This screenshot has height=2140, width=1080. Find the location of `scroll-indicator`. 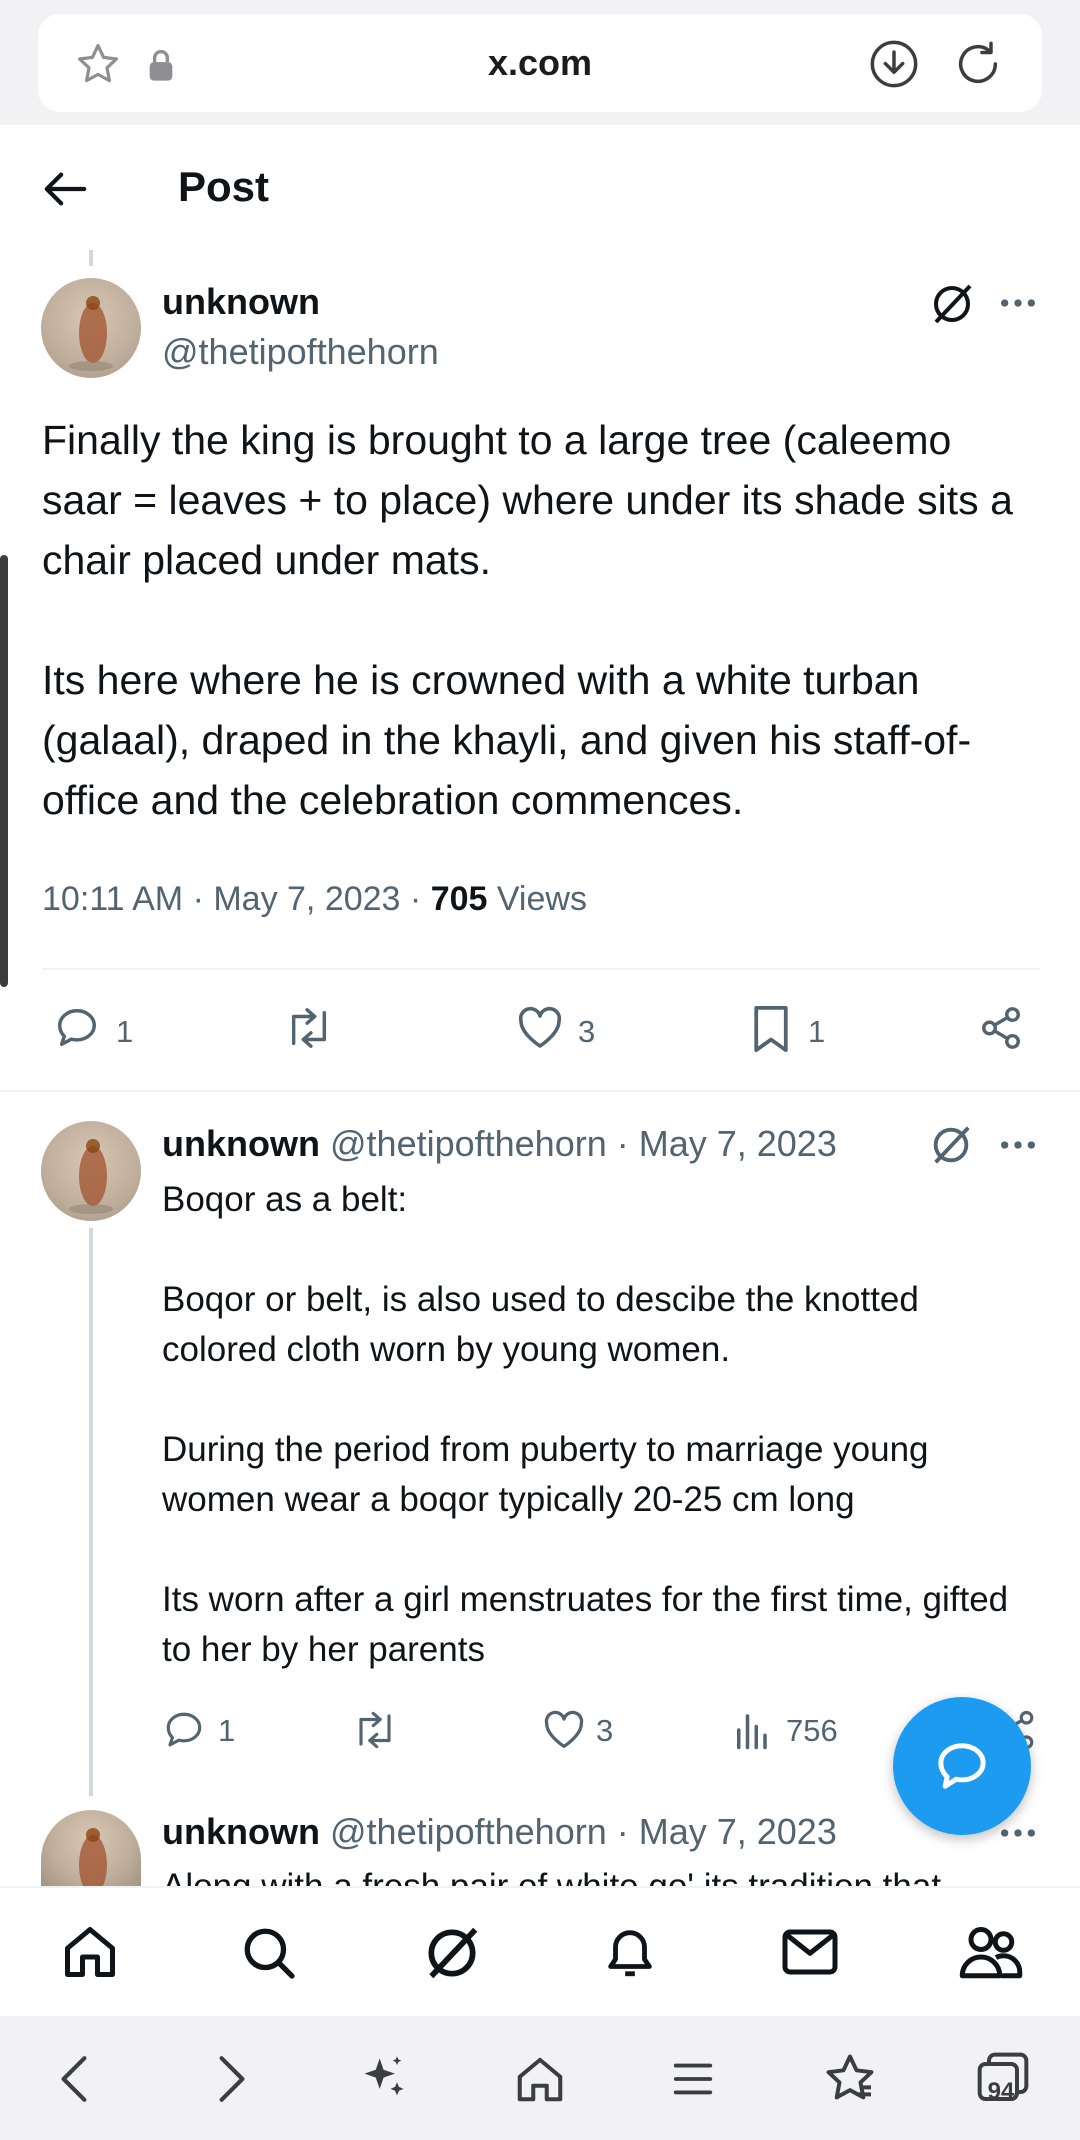

scroll-indicator is located at coordinates (4, 771).